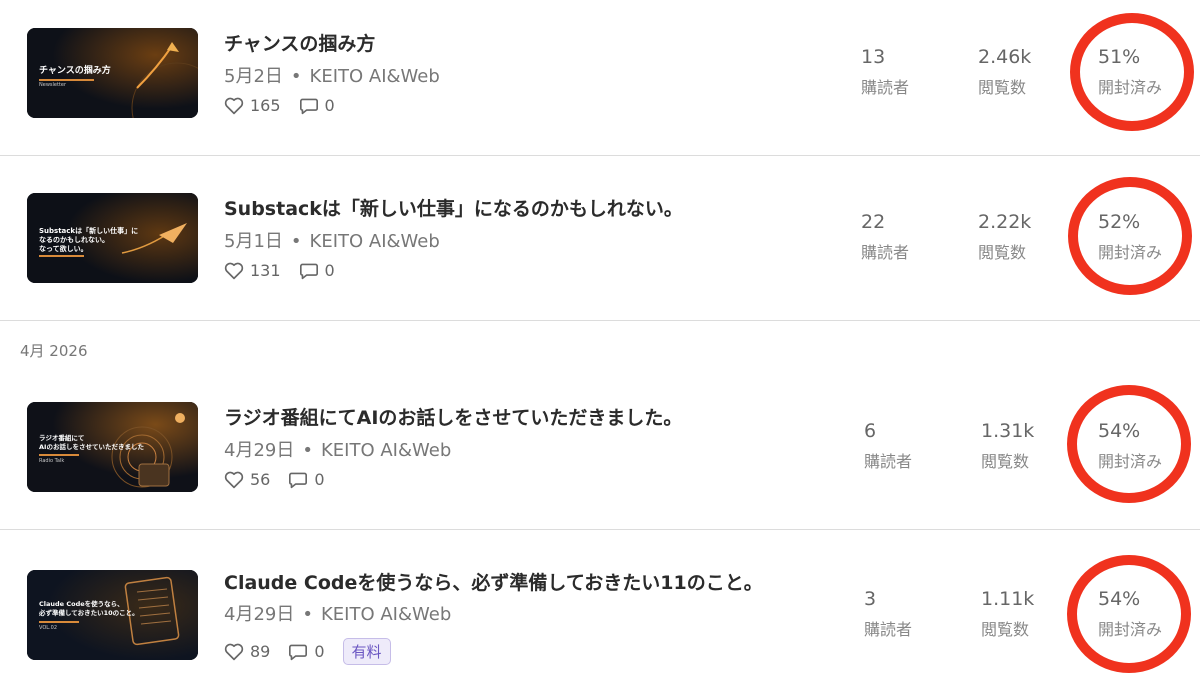 This screenshot has height=693, width=1200. Describe the element at coordinates (873, 57) in the screenshot. I see `subscribers-count: 13` at that location.